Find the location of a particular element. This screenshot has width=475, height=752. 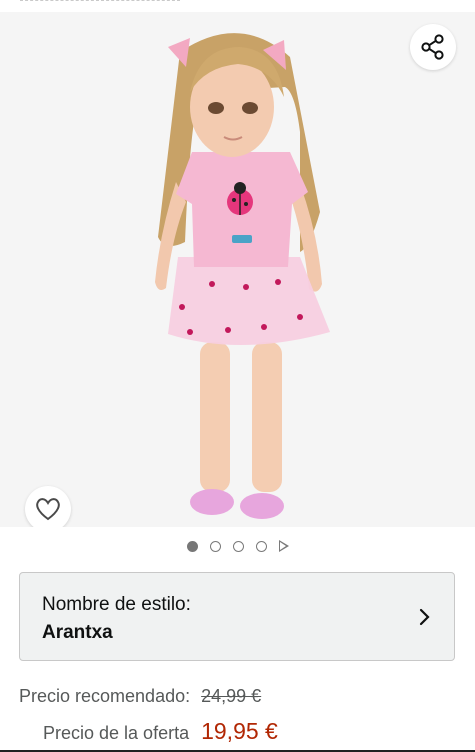

cut-off-text is located at coordinates (100, 2).